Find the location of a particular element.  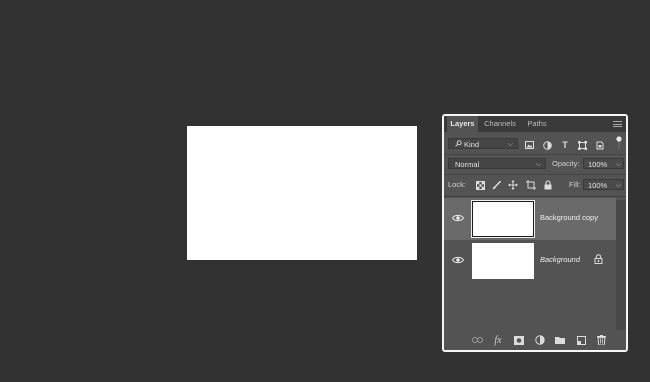

filter-toggle-icon is located at coordinates (619, 142).